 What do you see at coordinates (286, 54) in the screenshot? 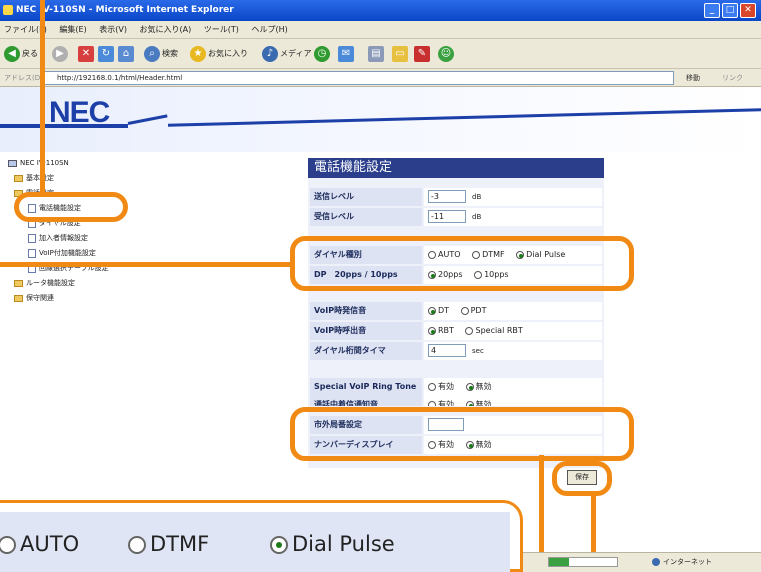
I see `media-button: ♪ メディア` at bounding box center [286, 54].